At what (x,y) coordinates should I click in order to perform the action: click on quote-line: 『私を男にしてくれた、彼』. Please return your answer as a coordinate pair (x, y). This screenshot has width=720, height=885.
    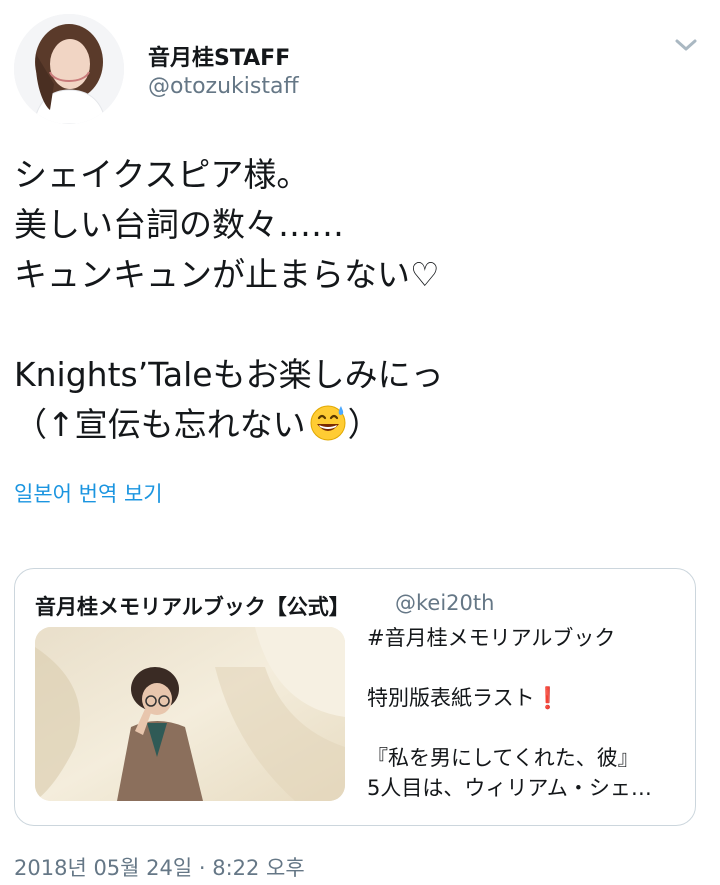
    Looking at the image, I should click on (503, 758).